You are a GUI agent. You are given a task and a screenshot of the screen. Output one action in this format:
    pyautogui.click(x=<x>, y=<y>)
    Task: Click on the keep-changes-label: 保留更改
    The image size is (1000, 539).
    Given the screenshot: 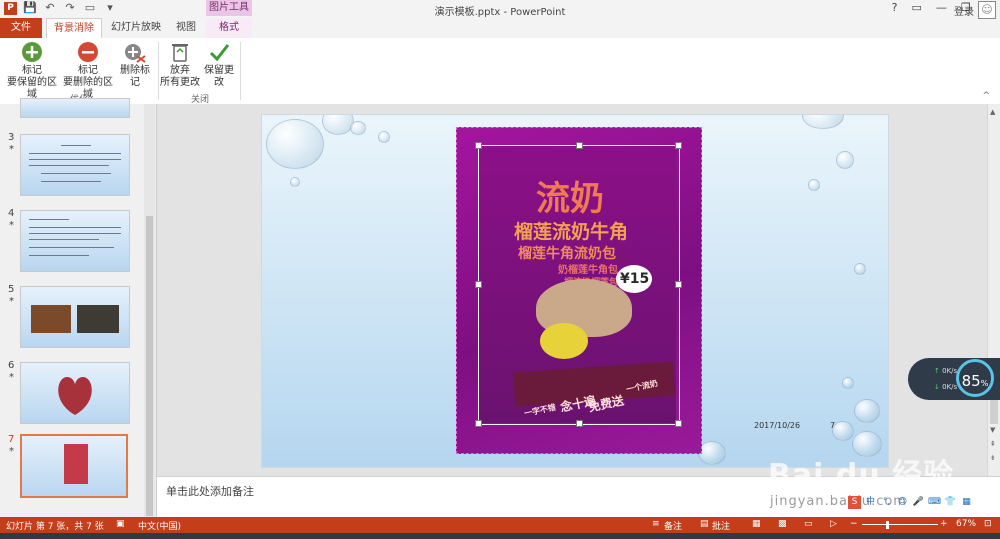 What is the action you would take?
    pyautogui.click(x=219, y=76)
    